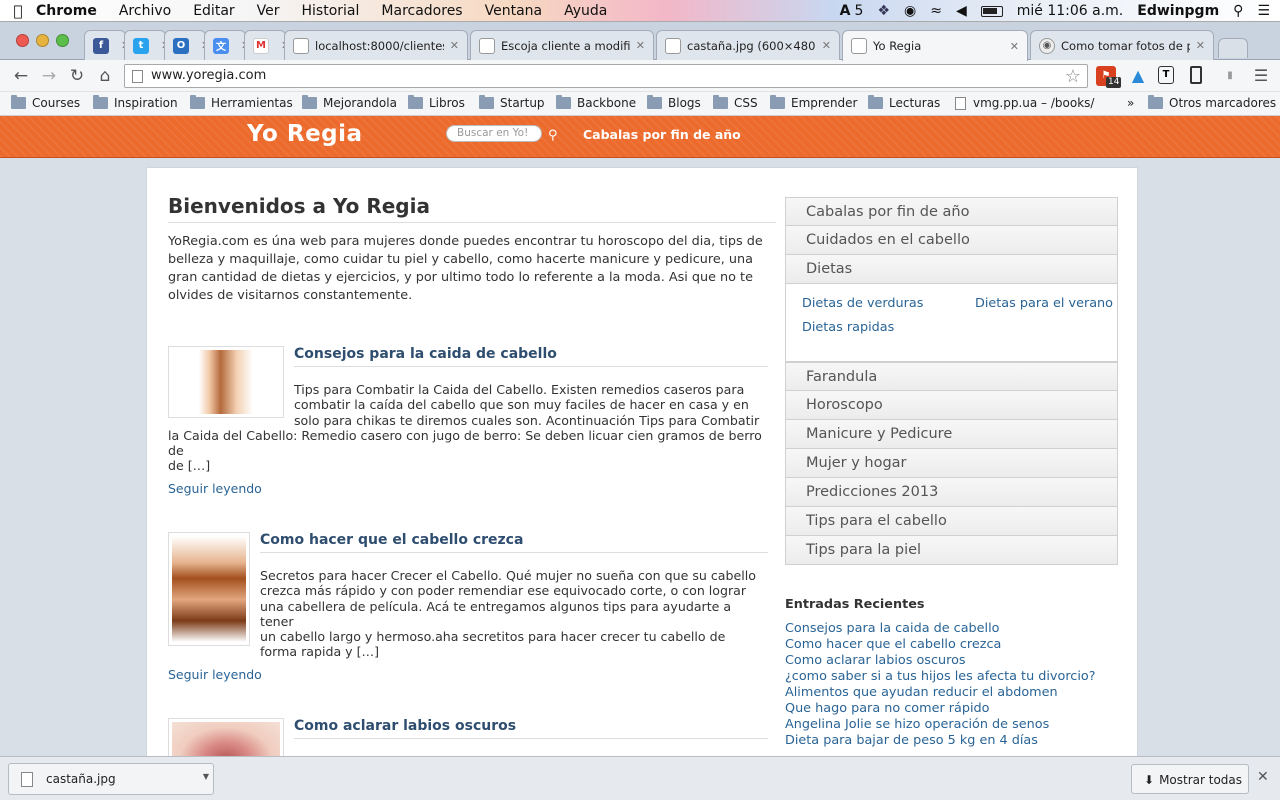 The image size is (1280, 800). I want to click on minimize-window-button, so click(42, 40).